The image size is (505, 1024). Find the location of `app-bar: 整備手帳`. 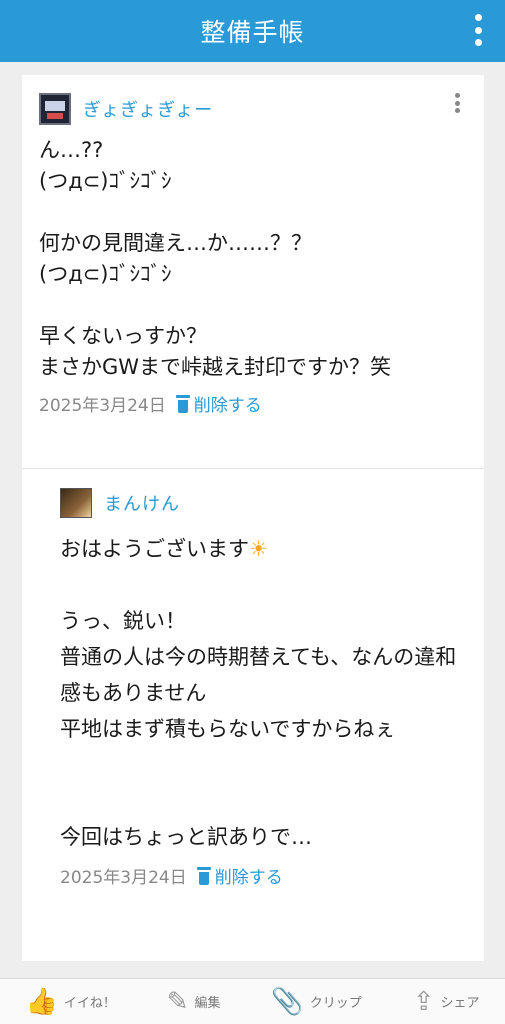

app-bar: 整備手帳 is located at coordinates (252, 31).